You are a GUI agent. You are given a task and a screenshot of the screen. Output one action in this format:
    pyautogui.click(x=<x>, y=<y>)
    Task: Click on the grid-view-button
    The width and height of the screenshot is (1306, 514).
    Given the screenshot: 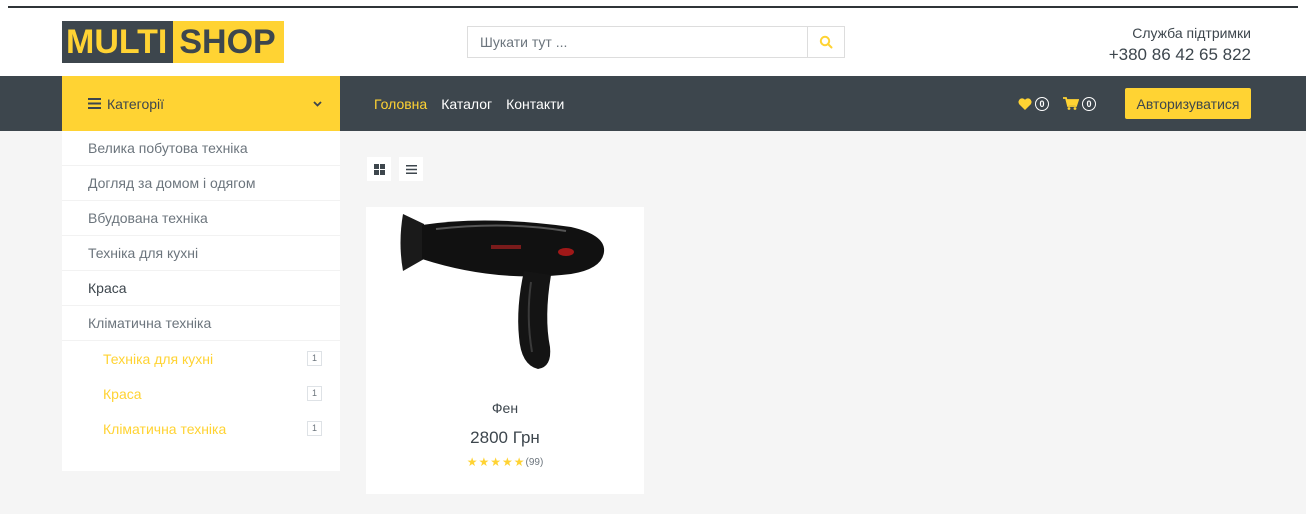 What is the action you would take?
    pyautogui.click(x=379, y=169)
    